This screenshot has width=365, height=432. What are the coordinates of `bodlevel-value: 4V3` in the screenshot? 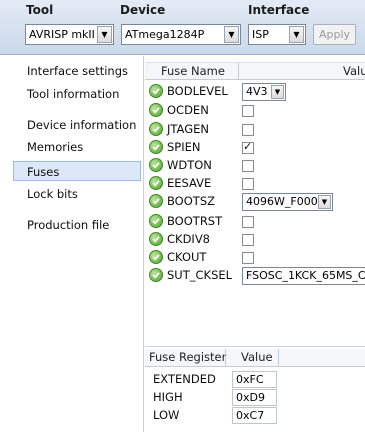 It's located at (257, 91).